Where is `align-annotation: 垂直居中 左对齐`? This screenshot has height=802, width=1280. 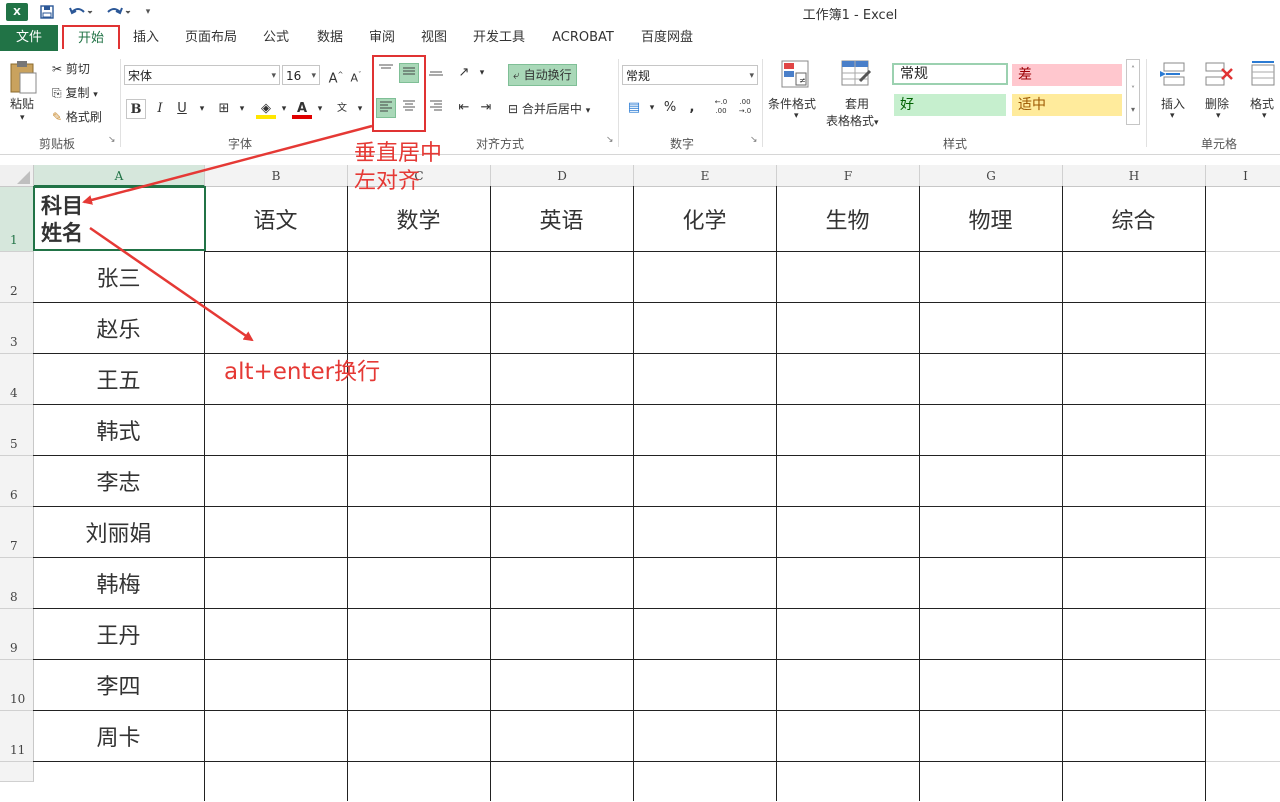 align-annotation: 垂直居中 左对齐 is located at coordinates (398, 167).